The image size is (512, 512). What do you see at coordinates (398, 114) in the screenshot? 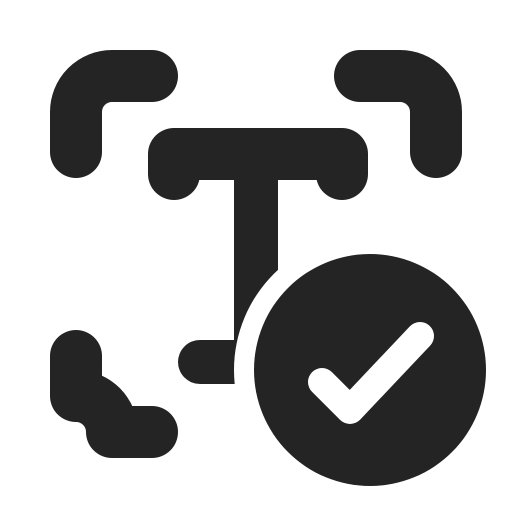
I see `corner-bracket-top-right-icon` at bounding box center [398, 114].